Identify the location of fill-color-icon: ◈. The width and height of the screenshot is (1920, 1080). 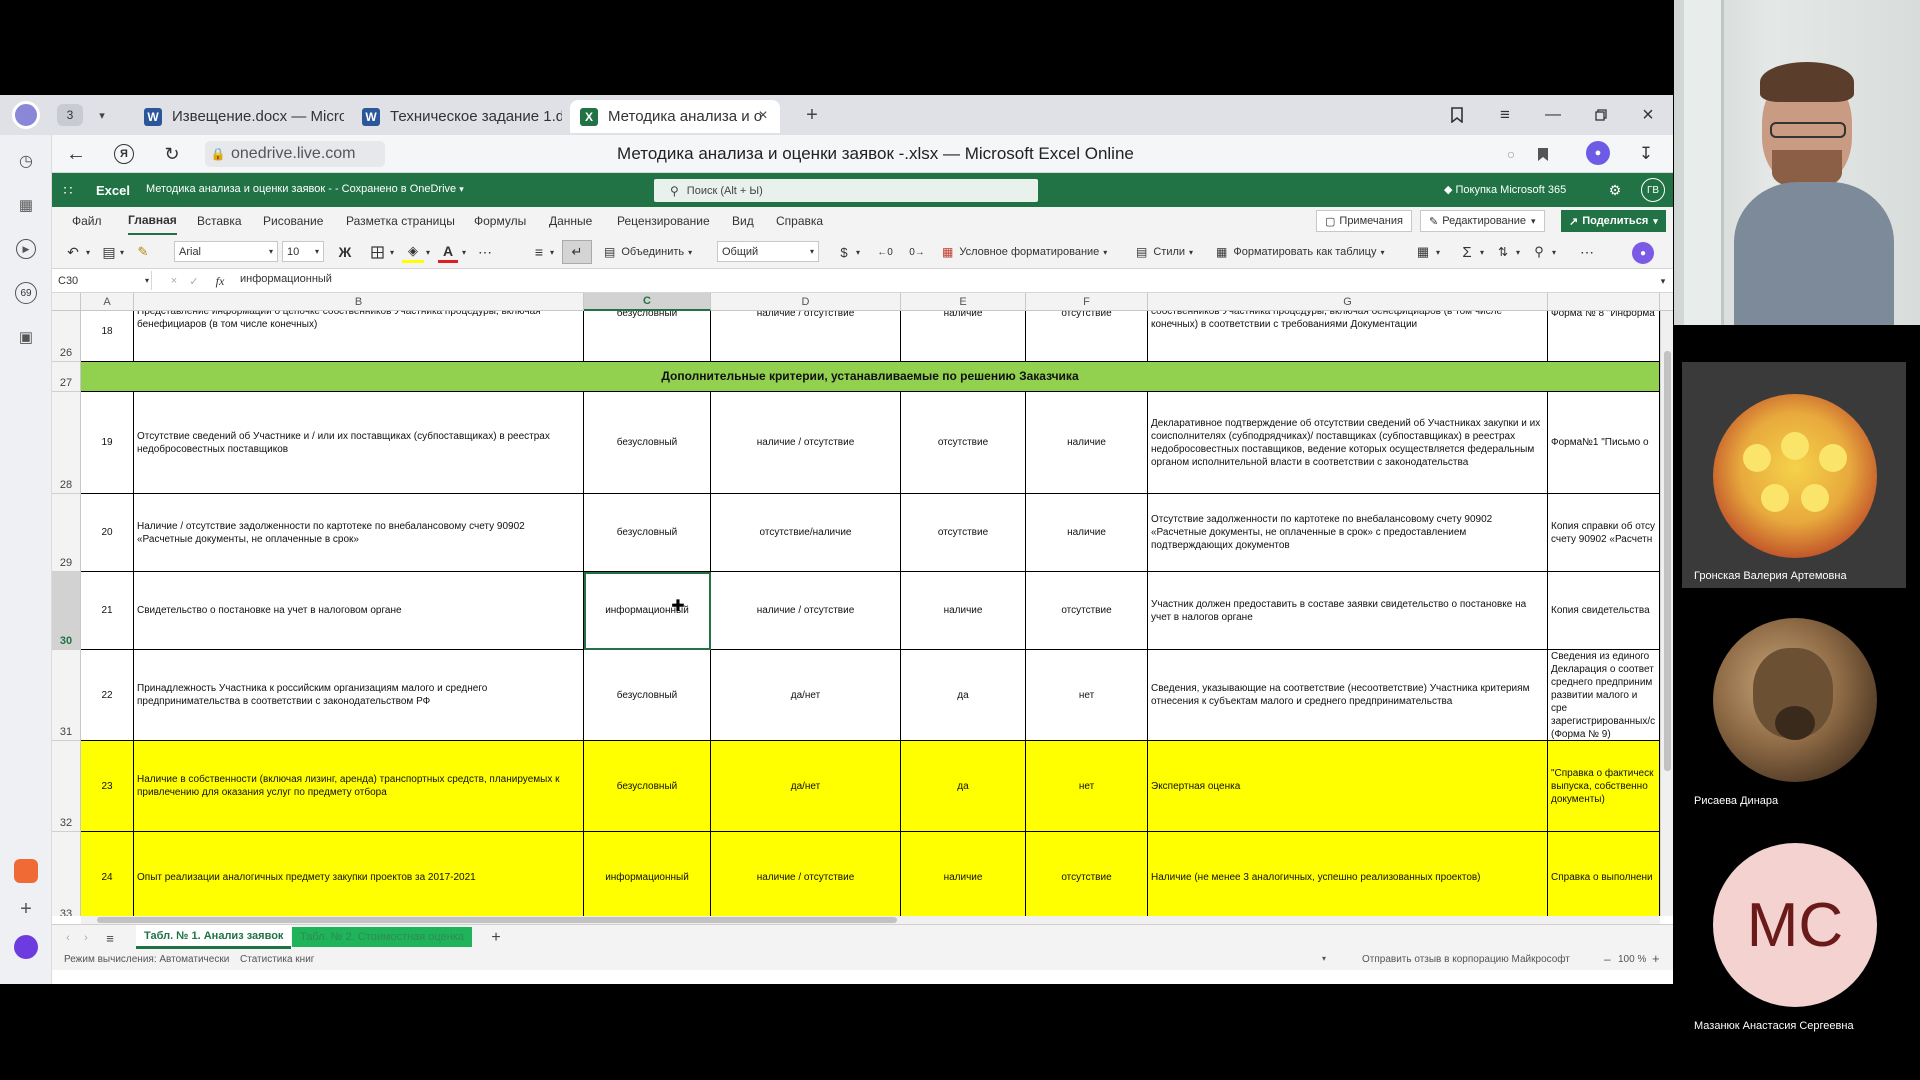
(413, 252).